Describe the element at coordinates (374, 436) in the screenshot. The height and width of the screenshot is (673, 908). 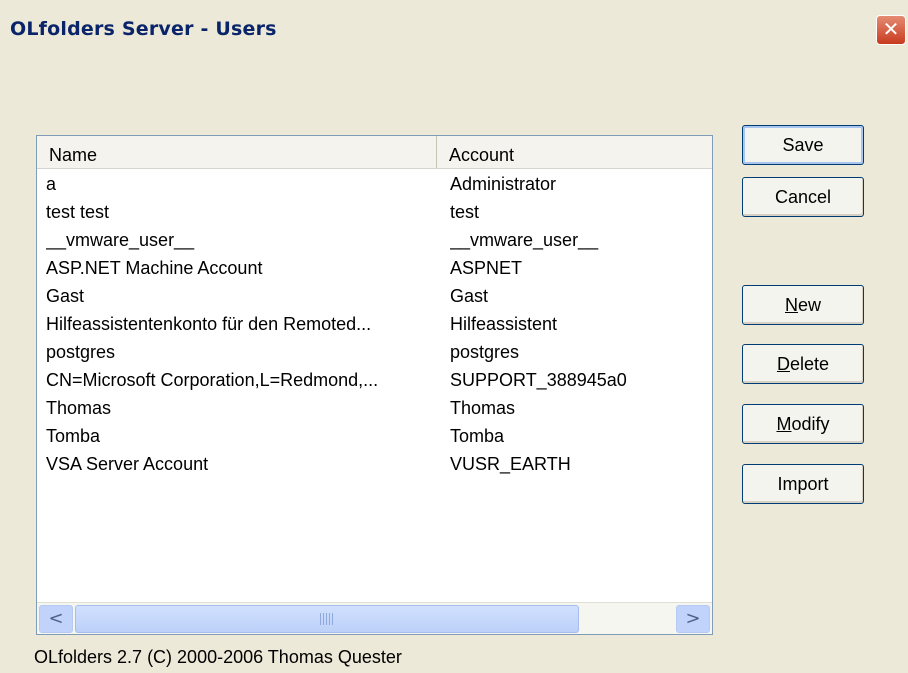
I see `list-row: Tomba Tomba` at that location.